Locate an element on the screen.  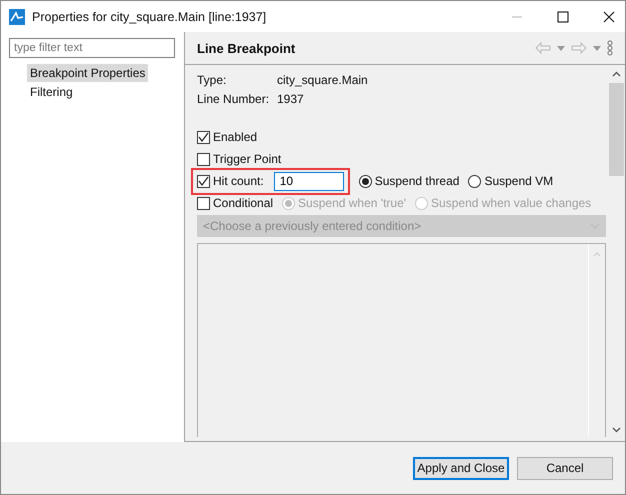
forward-arrow-icon is located at coordinates (579, 48).